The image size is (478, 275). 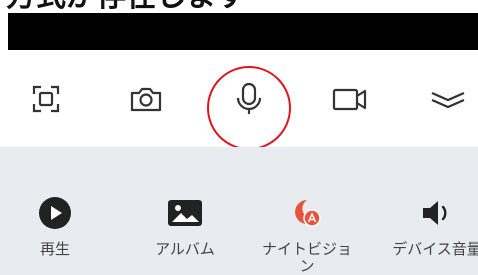 I want to click on fullscreen-button, so click(x=46, y=99).